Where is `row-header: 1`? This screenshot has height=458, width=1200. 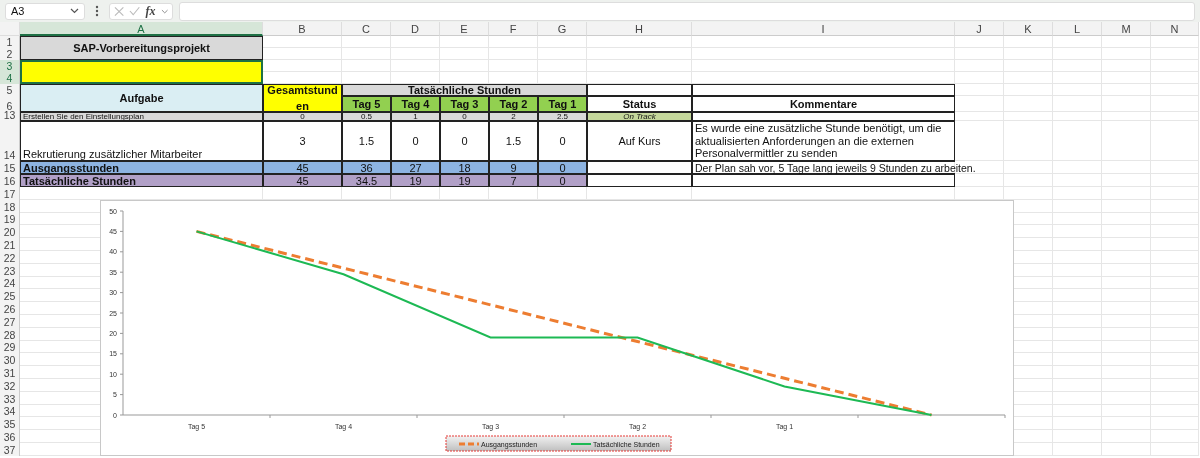
row-header: 1 is located at coordinates (10, 42).